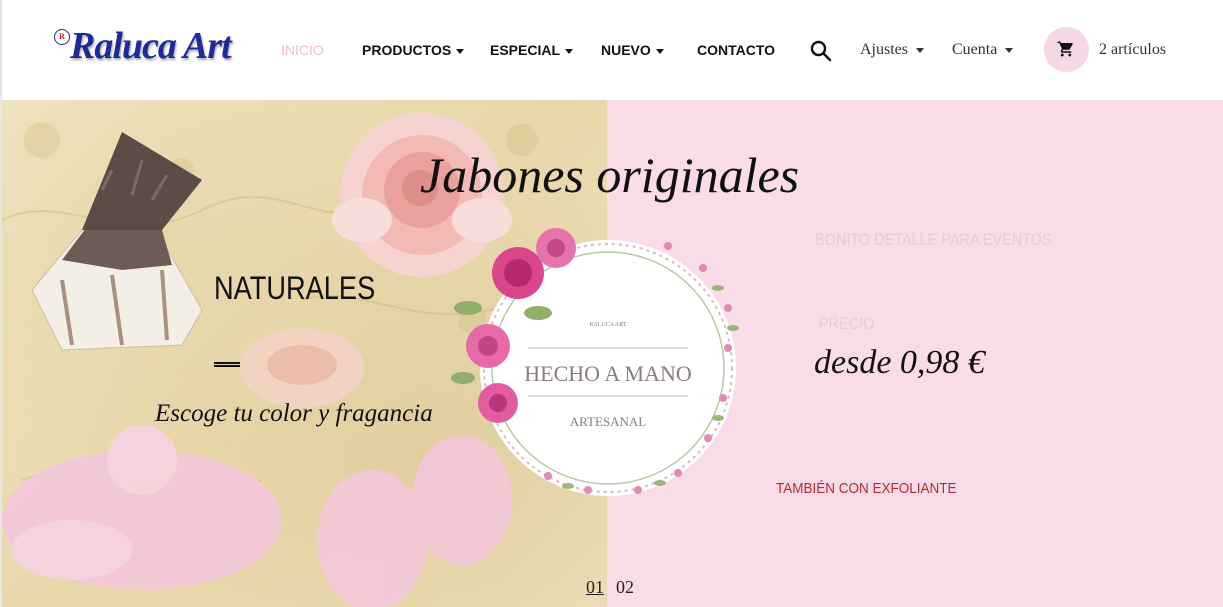 This screenshot has height=607, width=1223. What do you see at coordinates (821, 51) in the screenshot?
I see `search-icon` at bounding box center [821, 51].